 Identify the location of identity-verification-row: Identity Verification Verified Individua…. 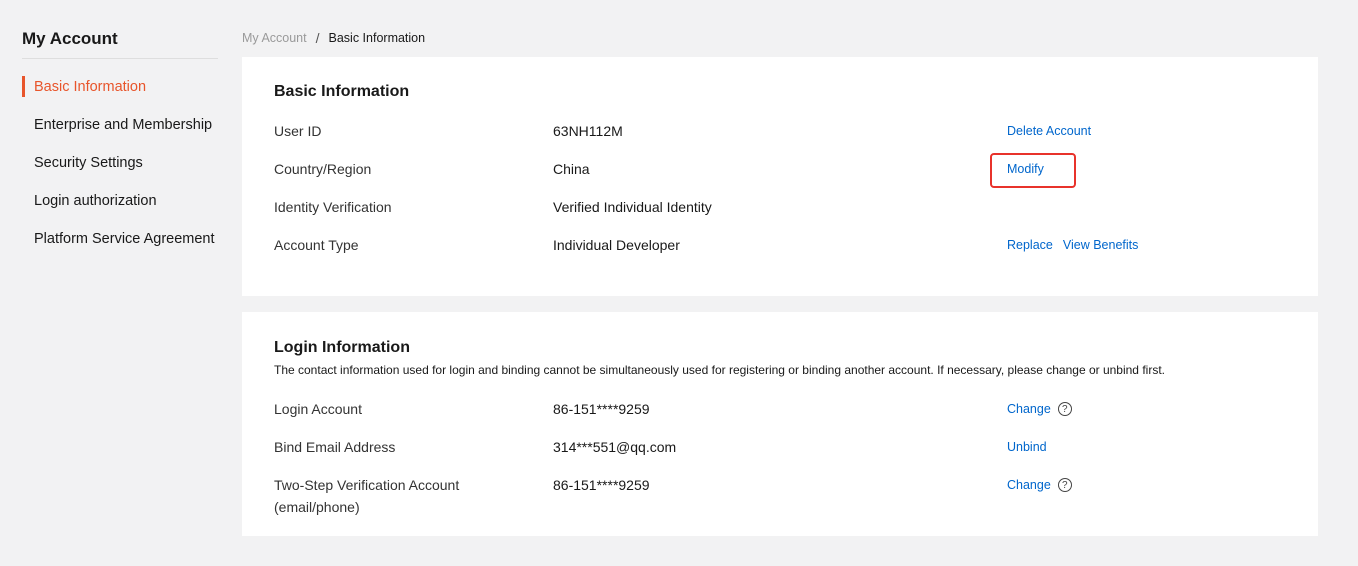
(780, 207).